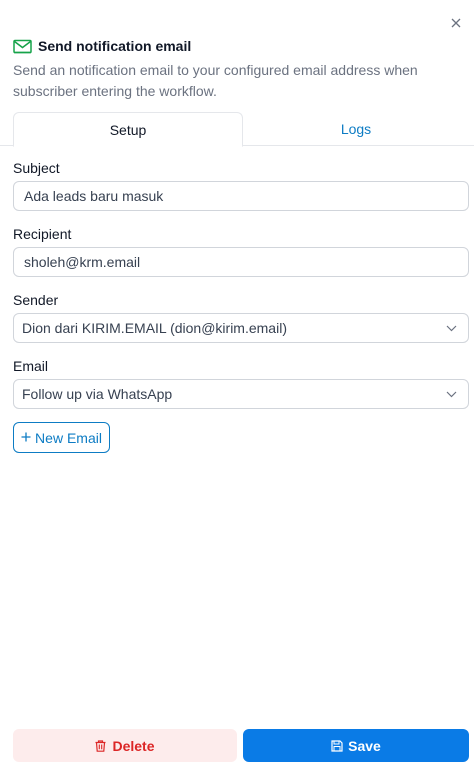  I want to click on subject-label: Subject, so click(36, 168).